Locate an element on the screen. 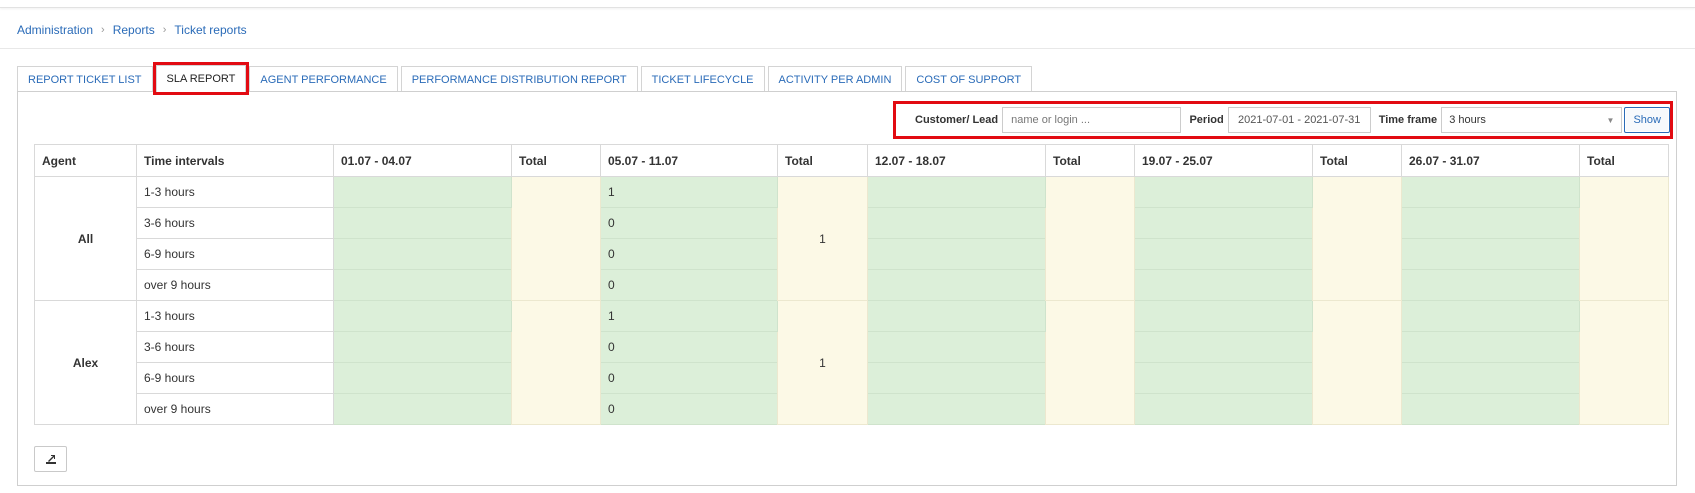 This screenshot has height=493, width=1695. header-time-intervals: Time intervals is located at coordinates (235, 160).